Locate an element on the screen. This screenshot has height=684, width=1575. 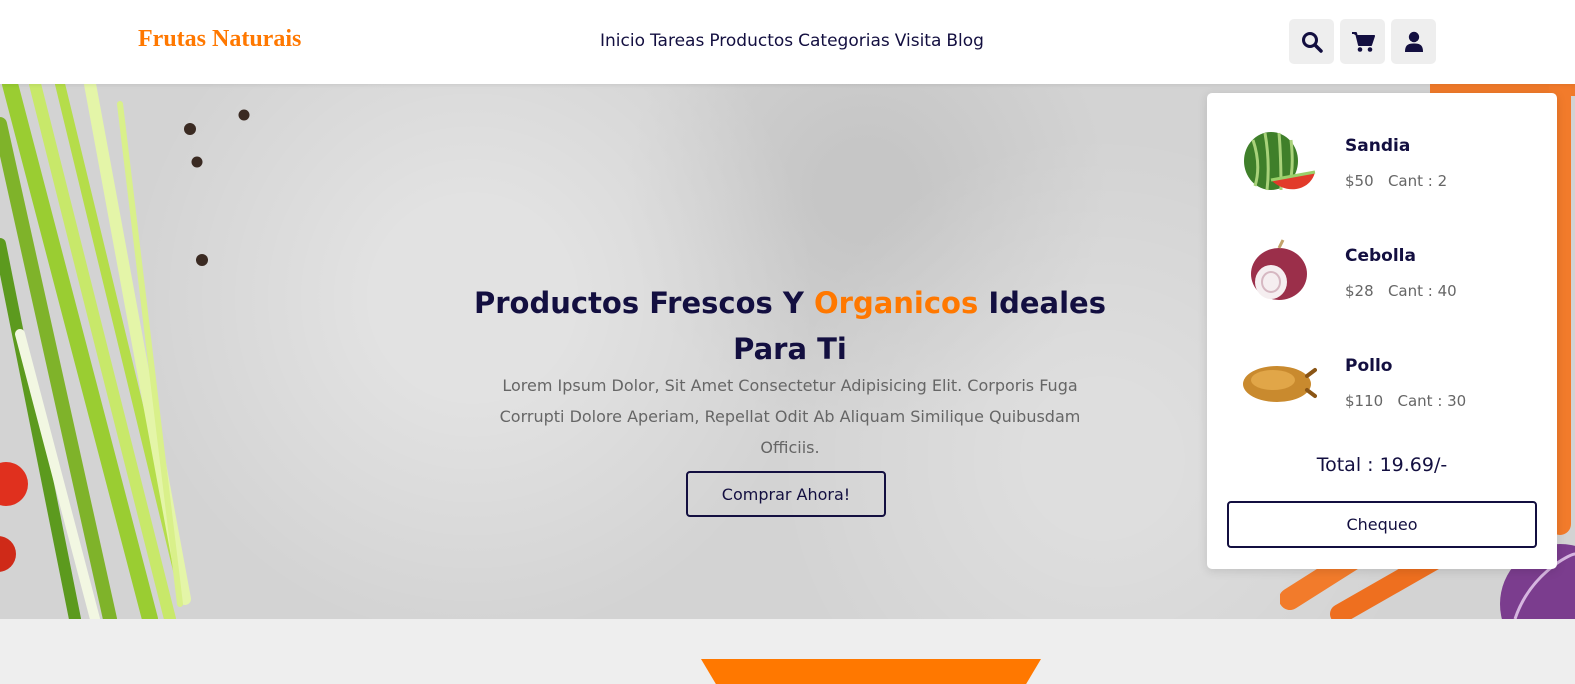
section-heading-banner is located at coordinates (871, 671).